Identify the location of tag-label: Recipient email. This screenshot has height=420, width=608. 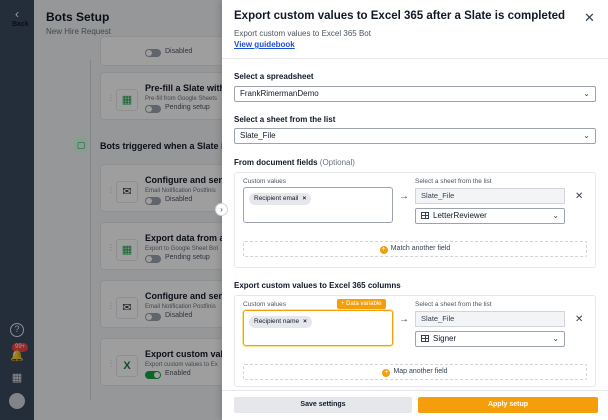
(276, 198).